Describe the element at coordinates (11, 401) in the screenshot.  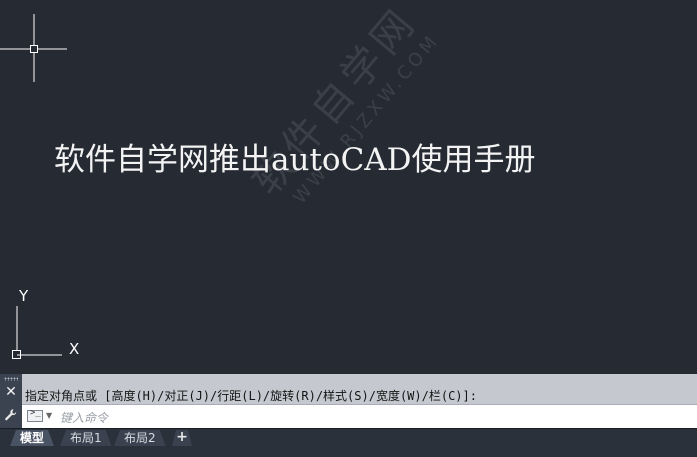
I see `command-line-grip: ✕` at that location.